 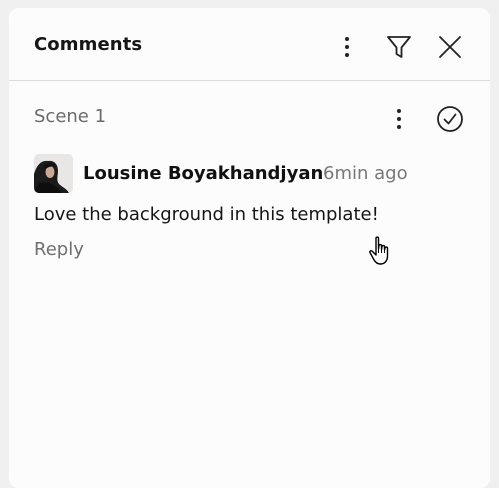 What do you see at coordinates (59, 249) in the screenshot?
I see `reply-button: Reply` at bounding box center [59, 249].